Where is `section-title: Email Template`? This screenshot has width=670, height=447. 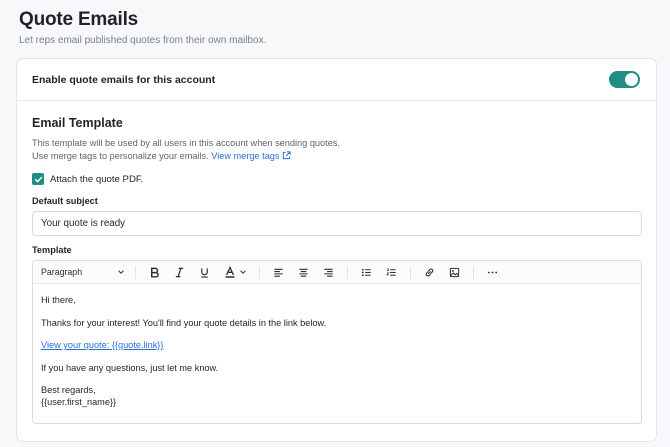 section-title: Email Template is located at coordinates (77, 123).